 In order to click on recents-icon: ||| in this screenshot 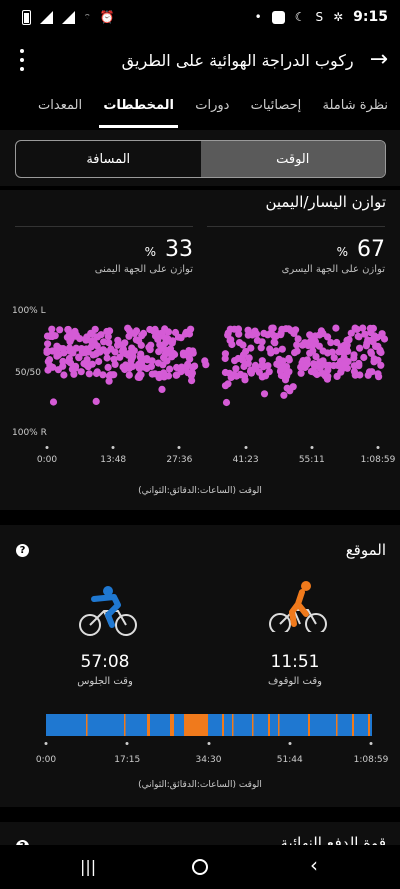, I will do `click(88, 866)`.